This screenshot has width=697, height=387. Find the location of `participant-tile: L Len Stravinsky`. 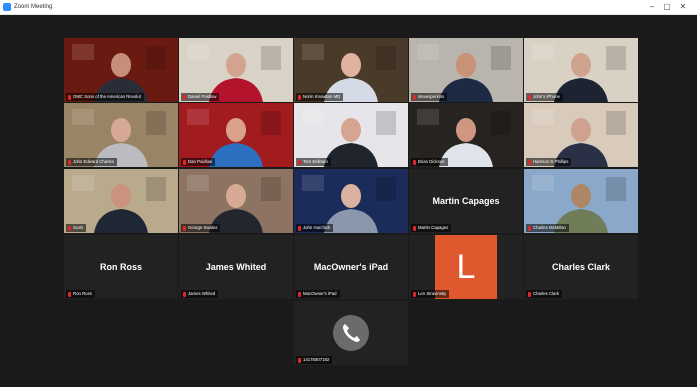

participant-tile: L Len Stravinsky is located at coordinates (466, 267).